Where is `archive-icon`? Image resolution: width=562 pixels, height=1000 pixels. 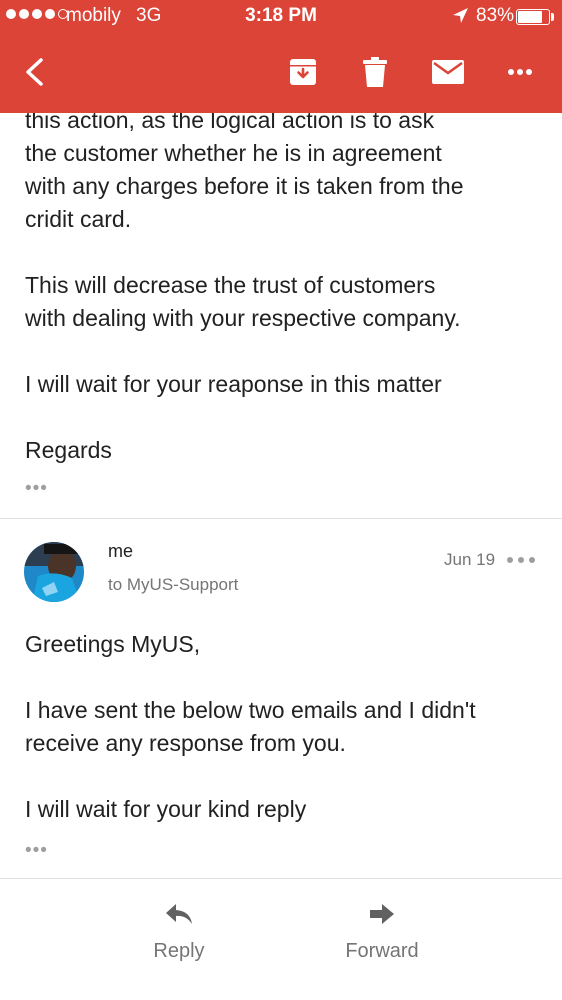
archive-icon is located at coordinates (303, 72).